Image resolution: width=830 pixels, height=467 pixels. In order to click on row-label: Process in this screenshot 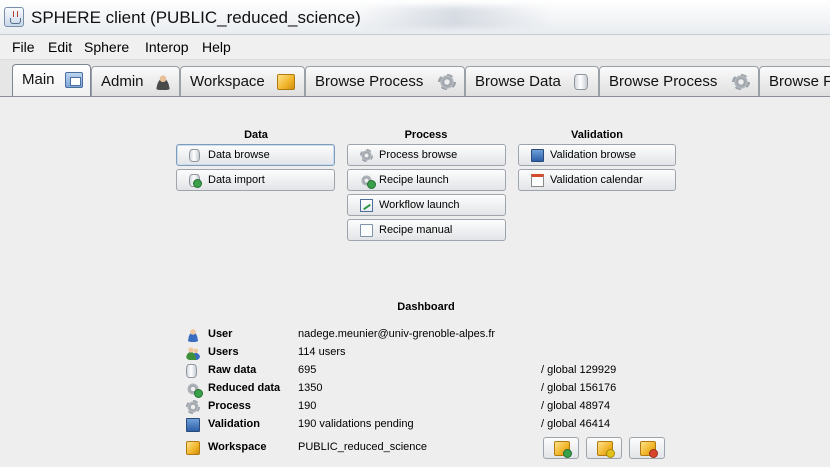, I will do `click(229, 406)`.